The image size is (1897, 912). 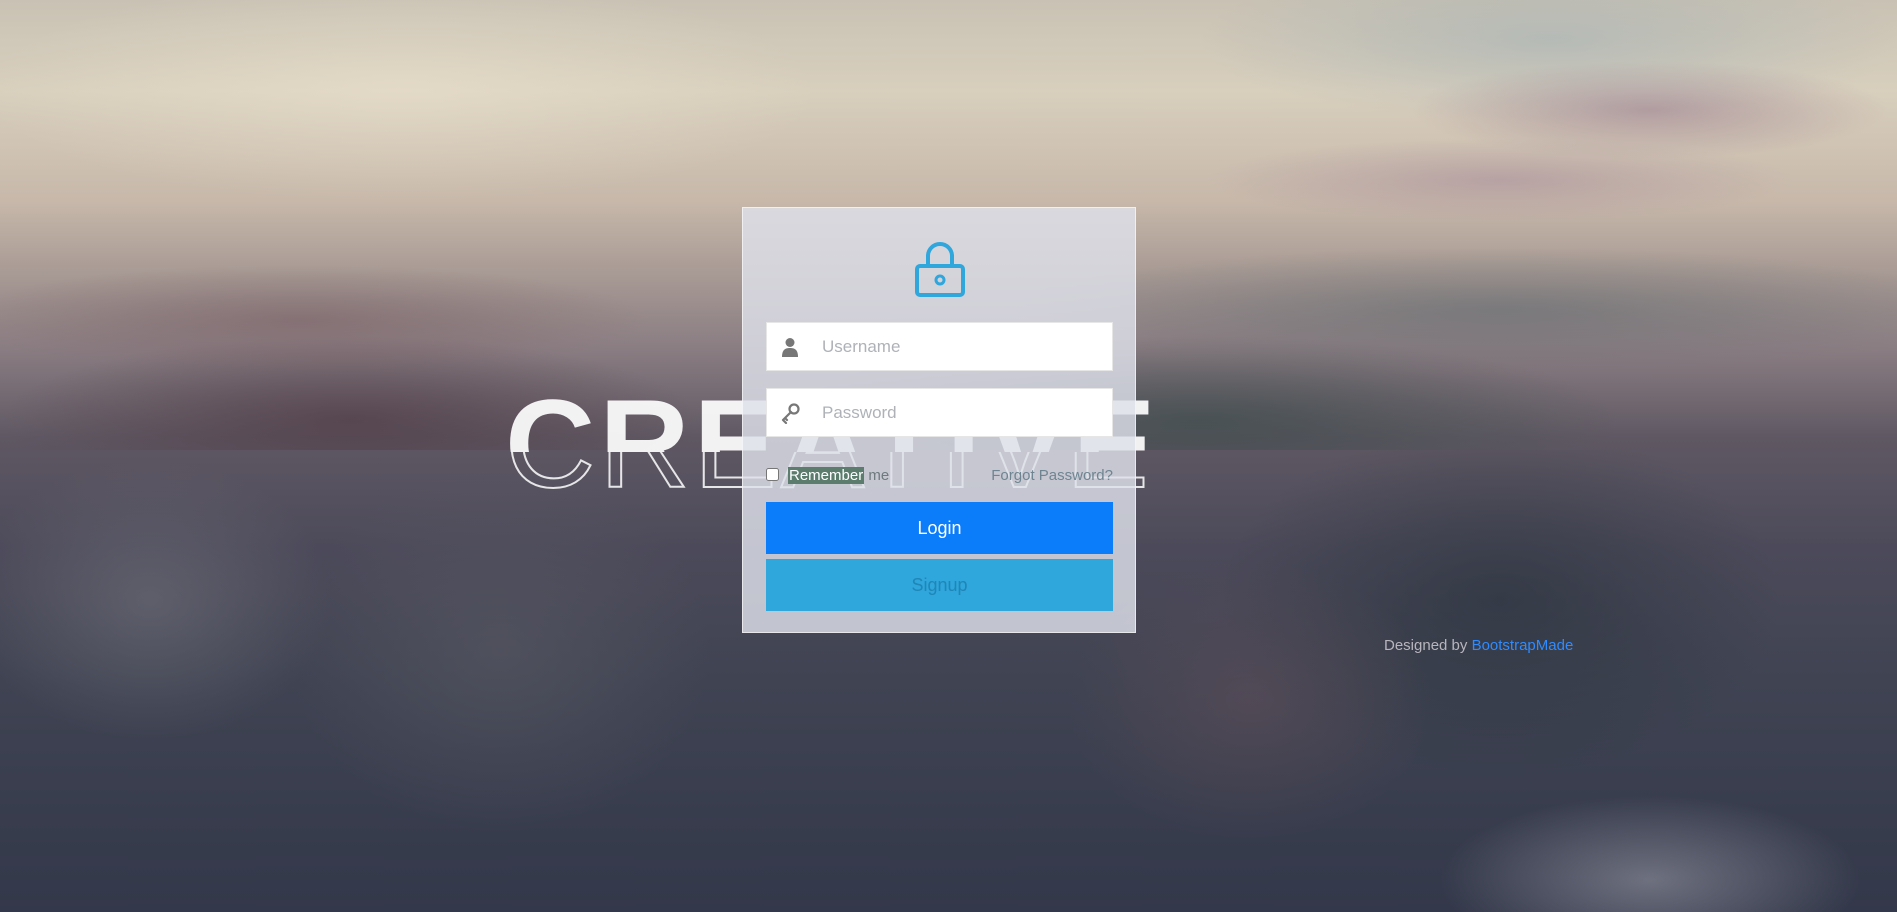 What do you see at coordinates (772, 474) in the screenshot?
I see `remember-checkbox` at bounding box center [772, 474].